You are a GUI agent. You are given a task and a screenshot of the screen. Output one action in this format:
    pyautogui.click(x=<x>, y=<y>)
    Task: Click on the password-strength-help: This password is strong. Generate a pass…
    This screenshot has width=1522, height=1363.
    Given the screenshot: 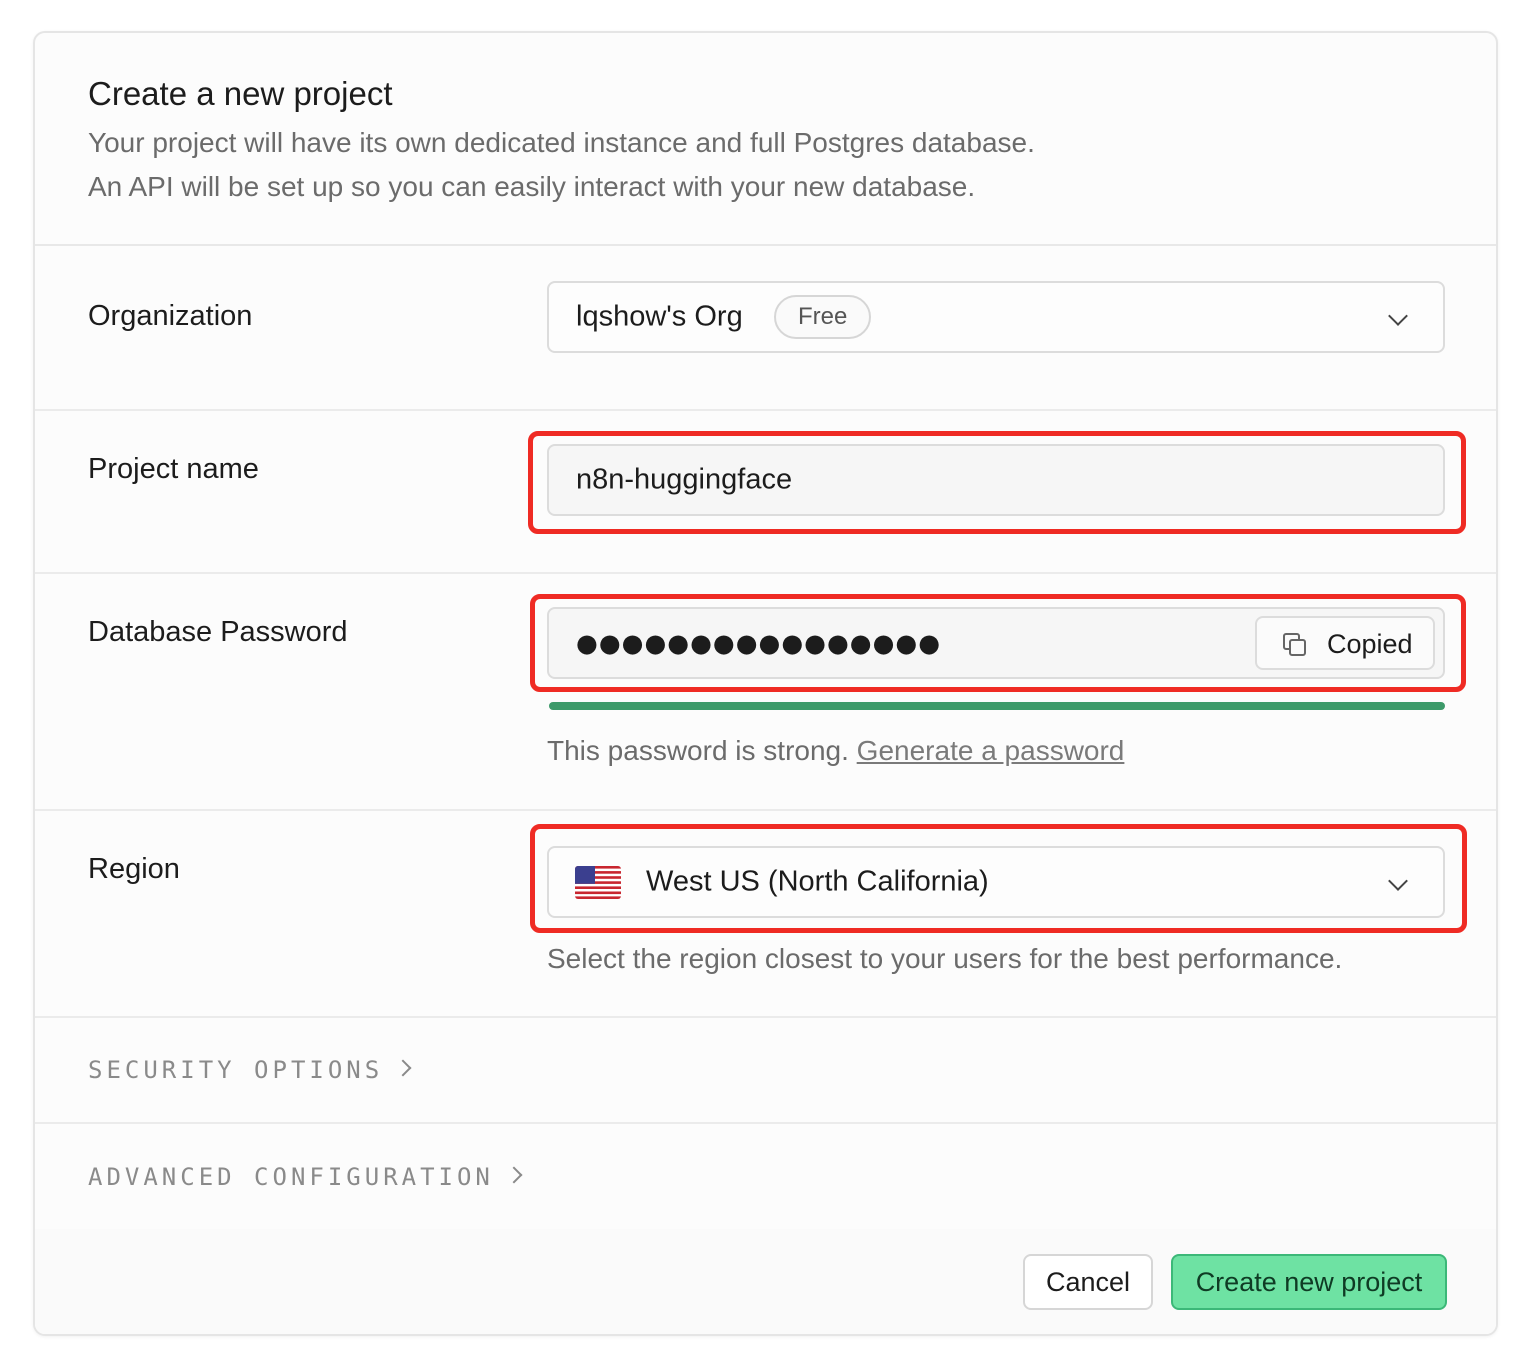 What is the action you would take?
    pyautogui.click(x=835, y=751)
    